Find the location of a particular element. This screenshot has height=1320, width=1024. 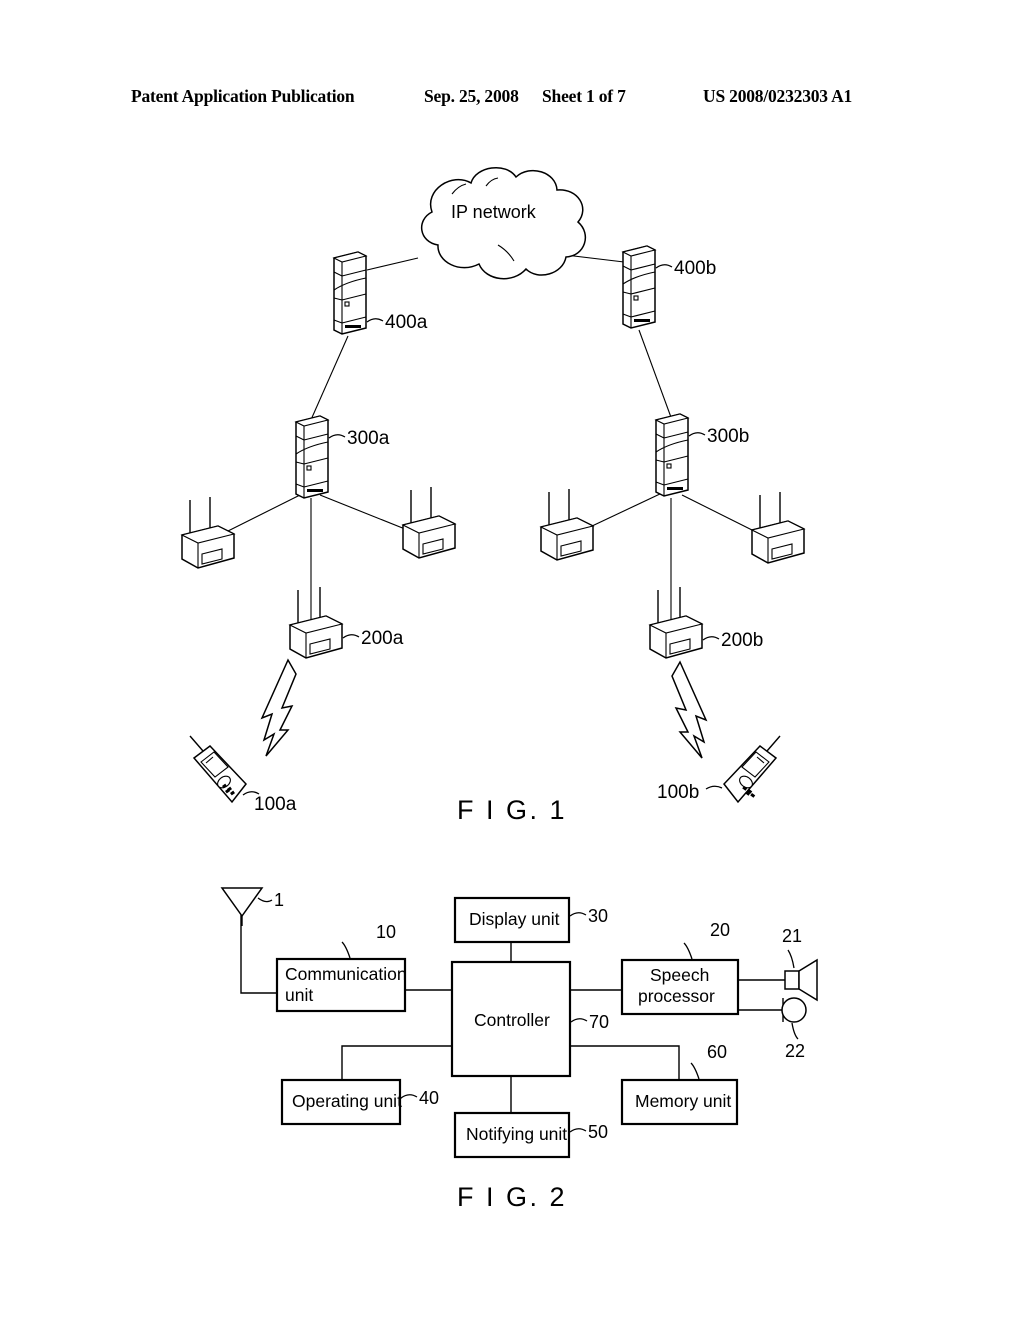

ref-label-microphone: 22 is located at coordinates (795, 1051).